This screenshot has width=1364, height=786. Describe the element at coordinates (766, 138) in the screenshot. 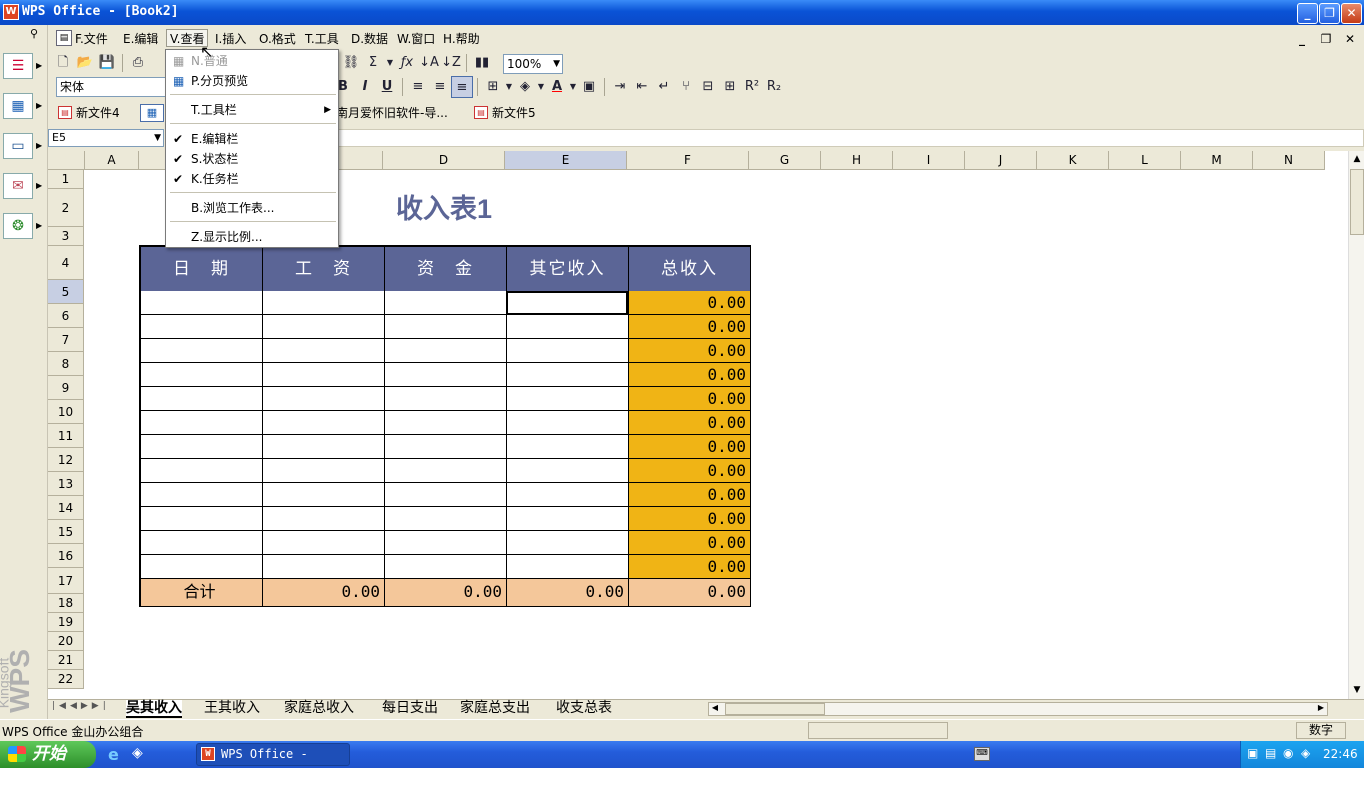

I see `formula-input` at that location.